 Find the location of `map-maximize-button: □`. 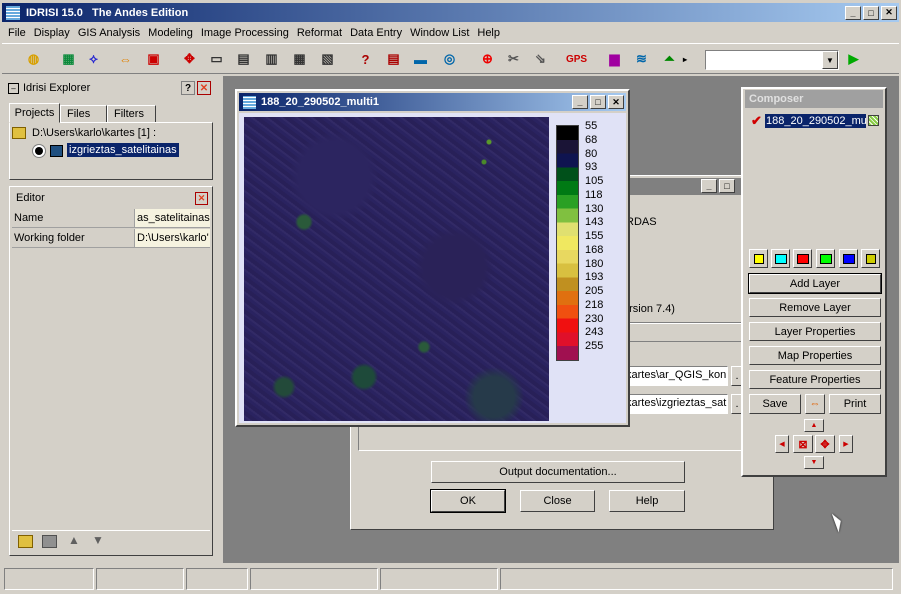

map-maximize-button: □ is located at coordinates (598, 102).